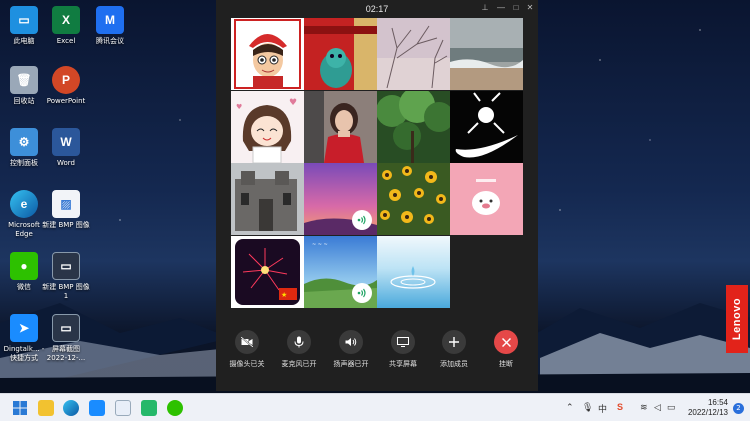 The height and width of the screenshot is (421, 750). Describe the element at coordinates (299, 342) in the screenshot. I see `microphone-icon` at that location.